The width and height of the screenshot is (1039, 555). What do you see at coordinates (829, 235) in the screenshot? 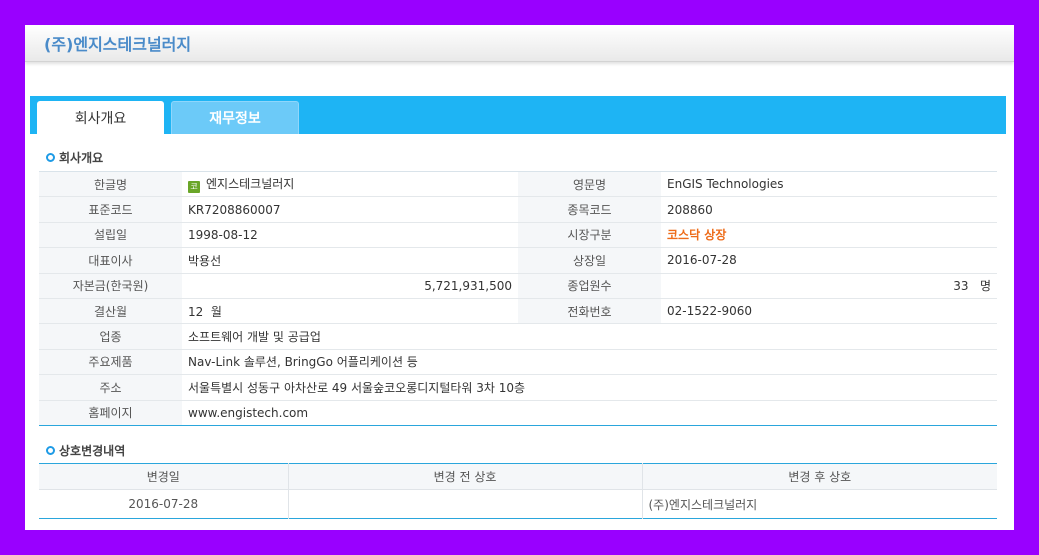
I see `value-market-type: 코스닥 상장` at bounding box center [829, 235].